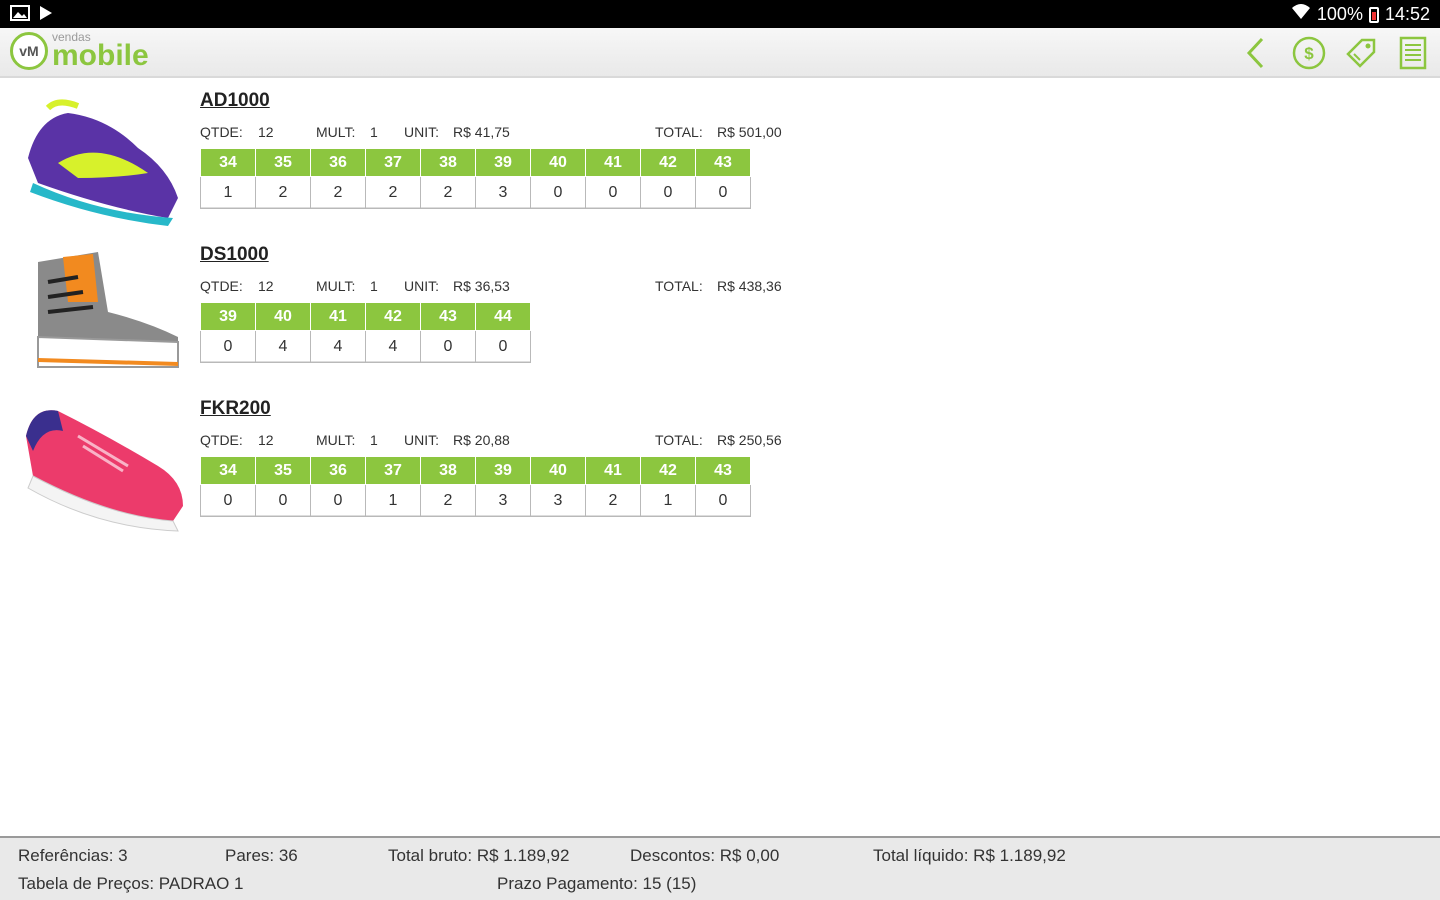  Describe the element at coordinates (1360, 14) in the screenshot. I see `status-bar-right: 100% 14:52` at that location.